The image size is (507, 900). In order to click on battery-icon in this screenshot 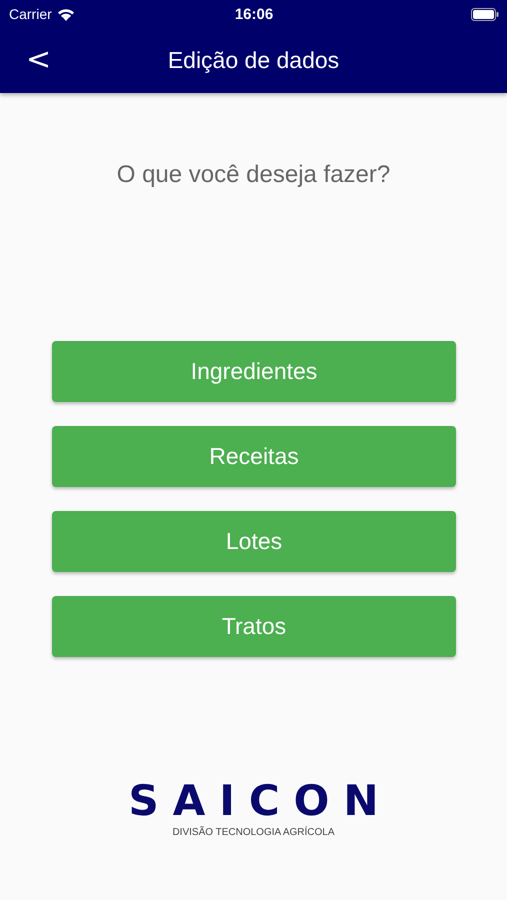, I will do `click(485, 14)`.